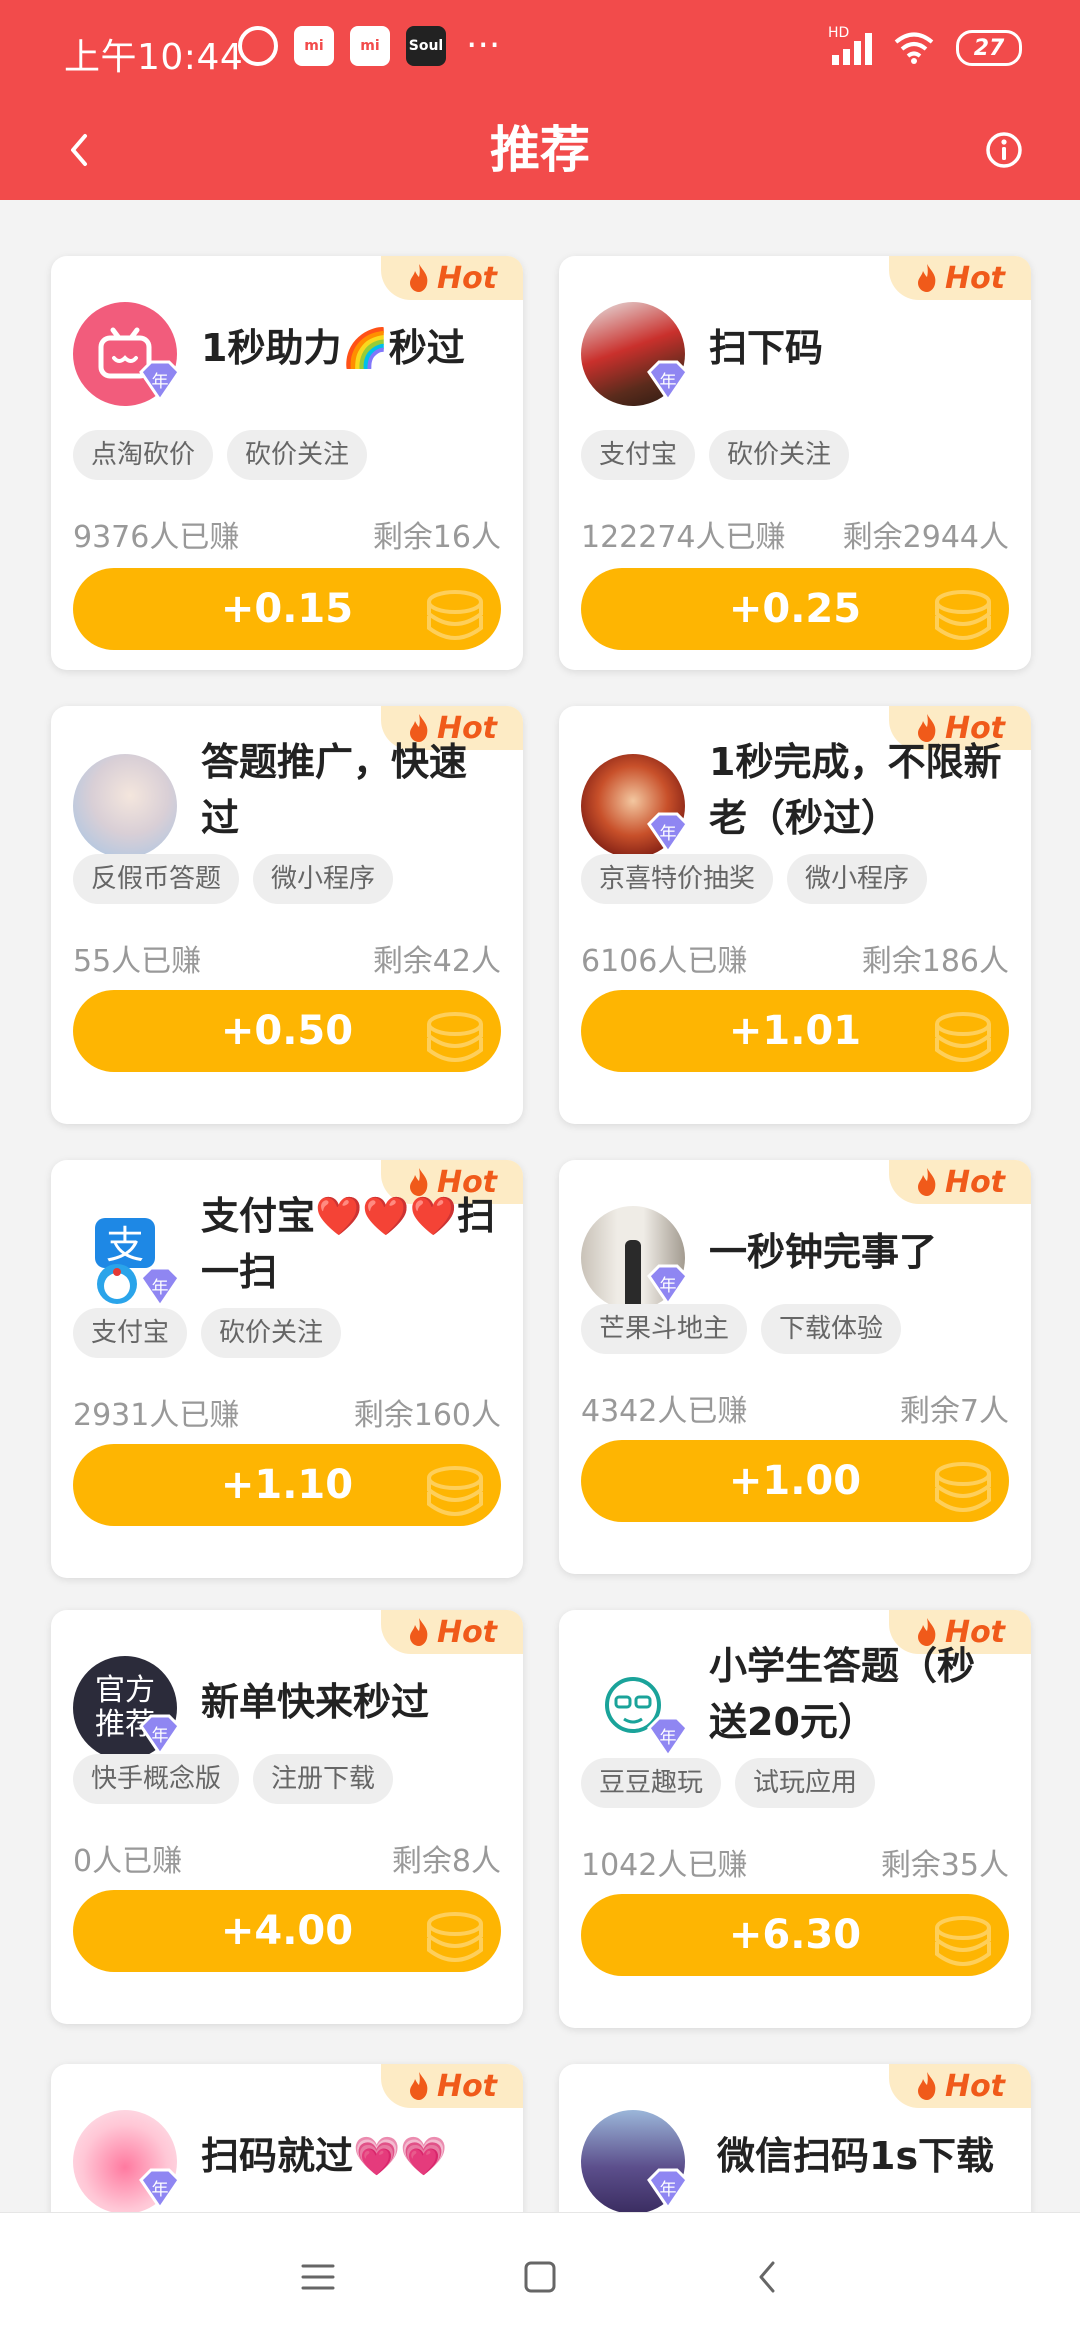 This screenshot has width=1080, height=2341. Describe the element at coordinates (795, 1481) in the screenshot. I see `reward-button: +1.00` at that location.